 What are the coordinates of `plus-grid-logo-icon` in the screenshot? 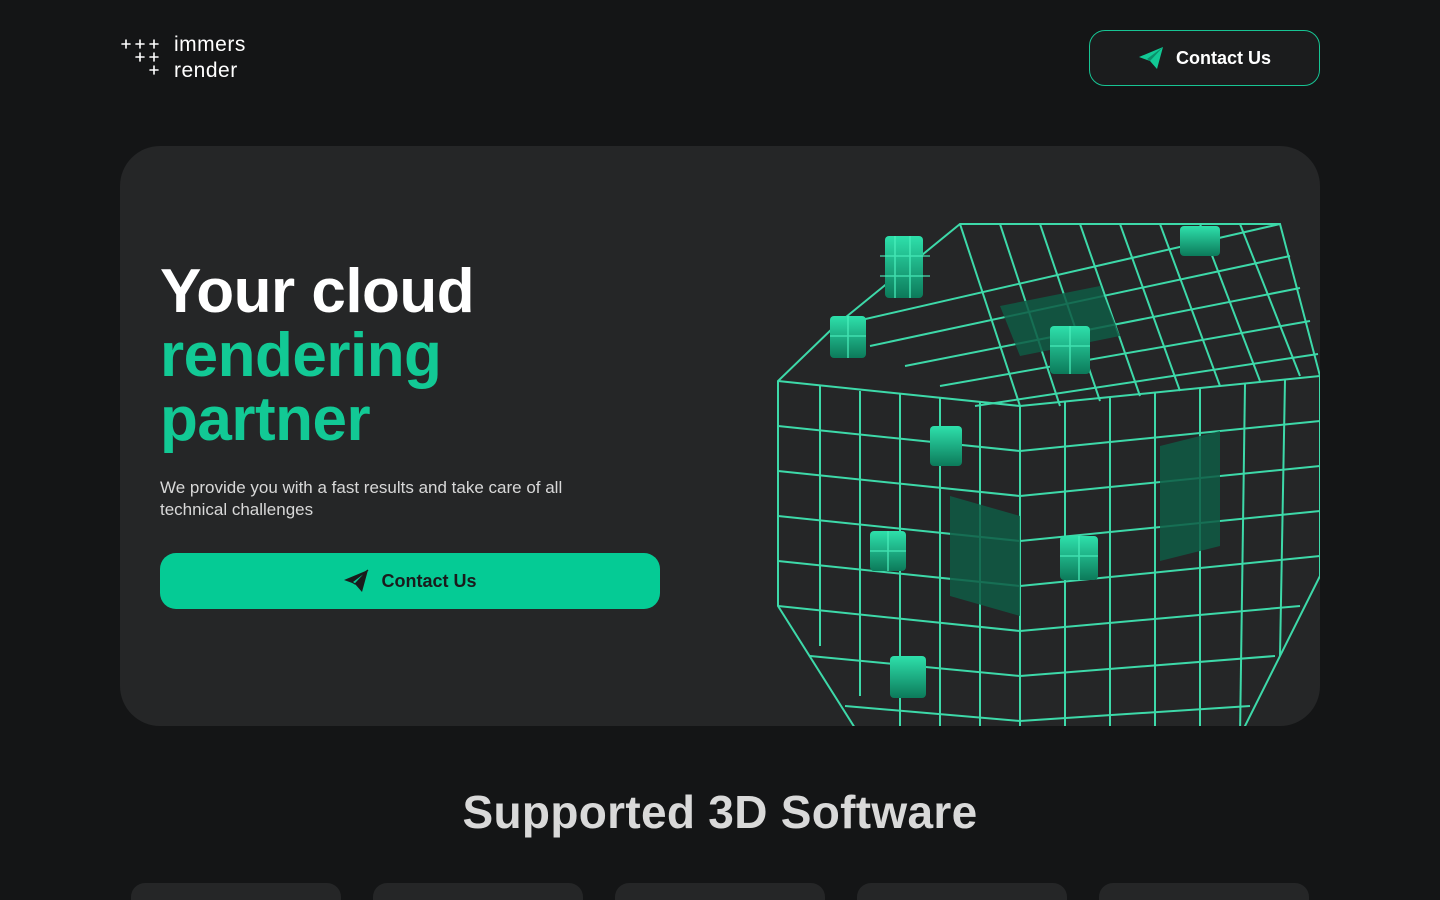 It's located at (140, 57).